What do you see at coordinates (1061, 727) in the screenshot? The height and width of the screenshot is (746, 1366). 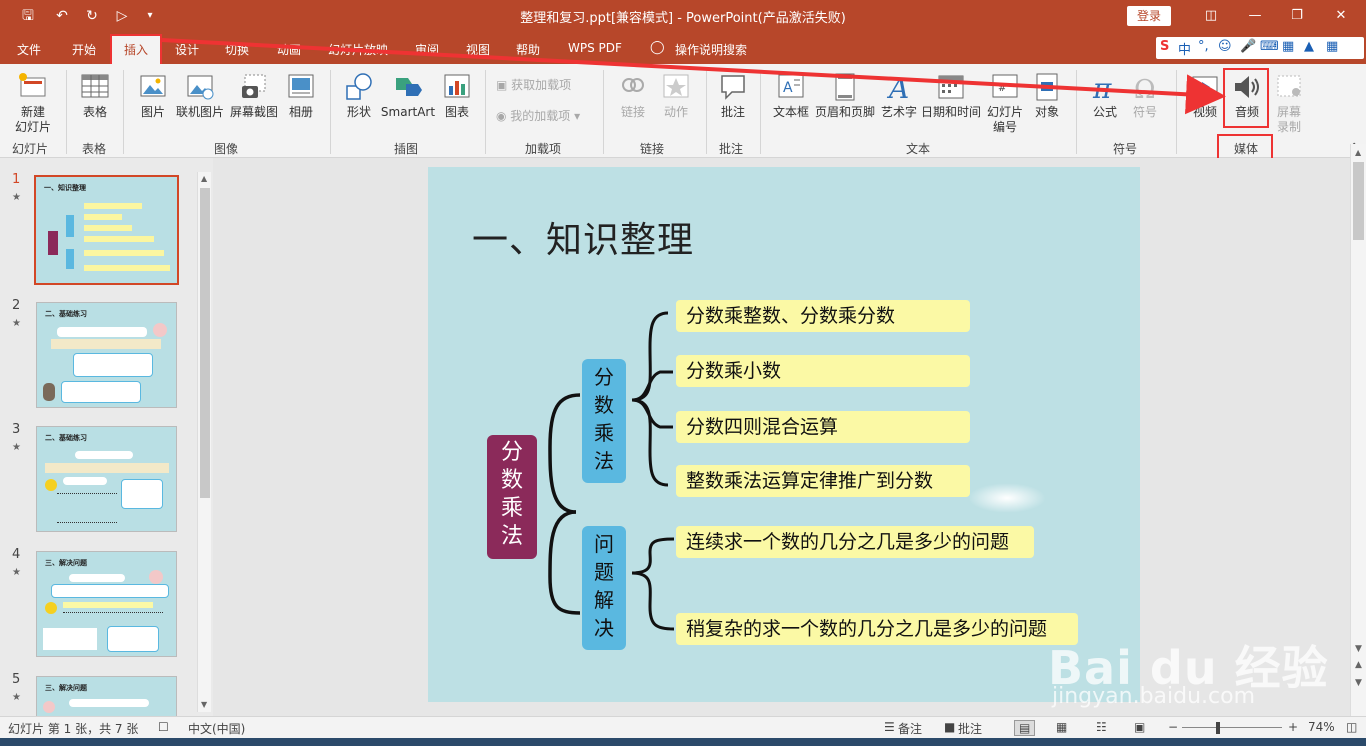 I see `slide-sorter-icon: ▦` at bounding box center [1061, 727].